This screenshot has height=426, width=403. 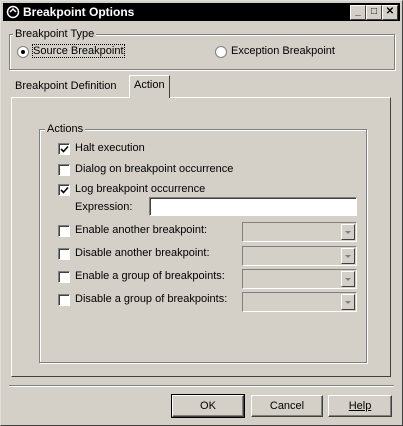 What do you see at coordinates (374, 12) in the screenshot?
I see `maximize-button: □` at bounding box center [374, 12].